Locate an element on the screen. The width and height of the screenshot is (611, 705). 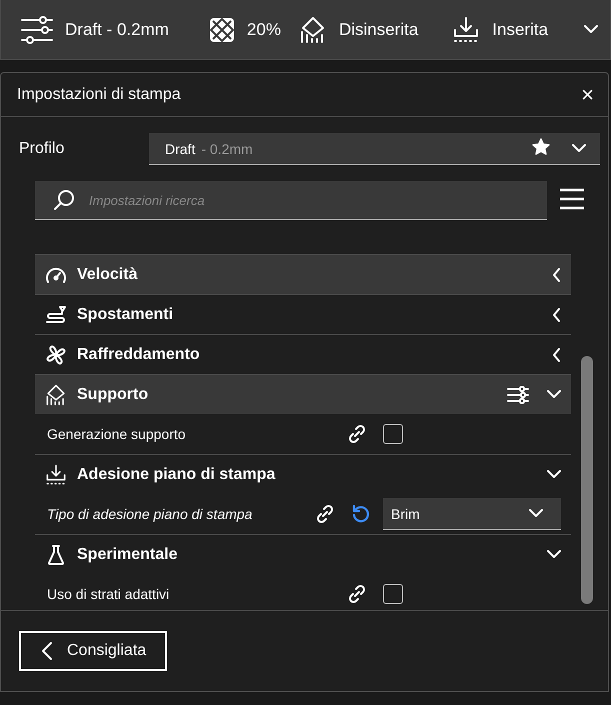
category-header: Sperimentale is located at coordinates (303, 554).